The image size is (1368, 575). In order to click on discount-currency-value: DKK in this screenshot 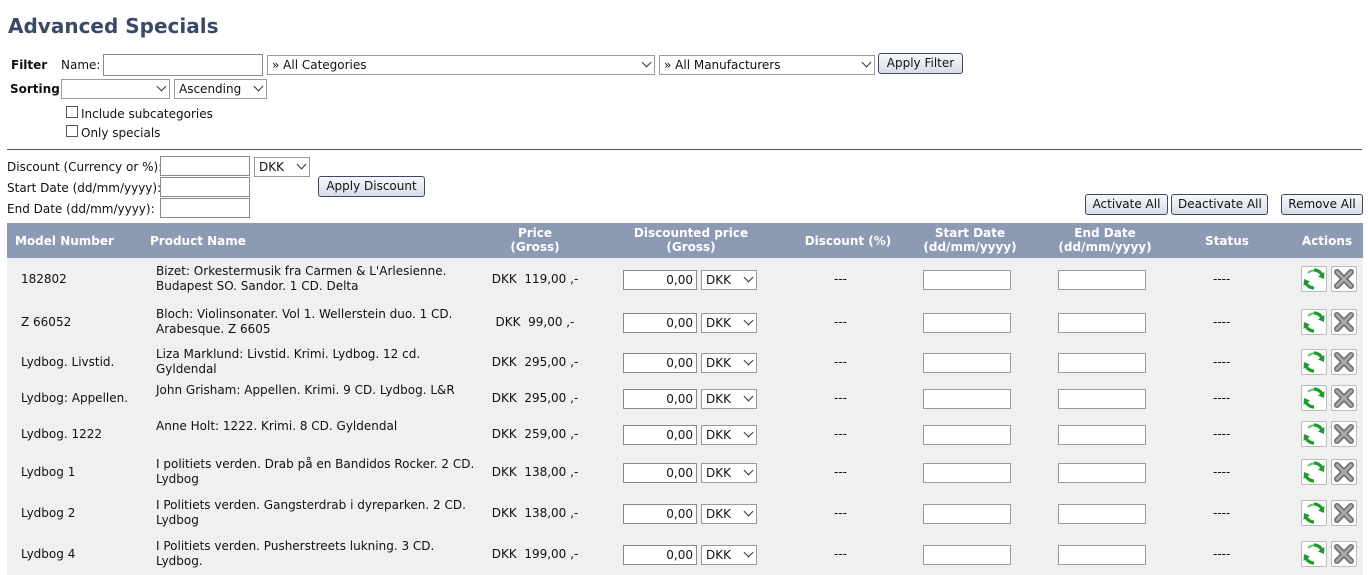, I will do `click(271, 167)`.